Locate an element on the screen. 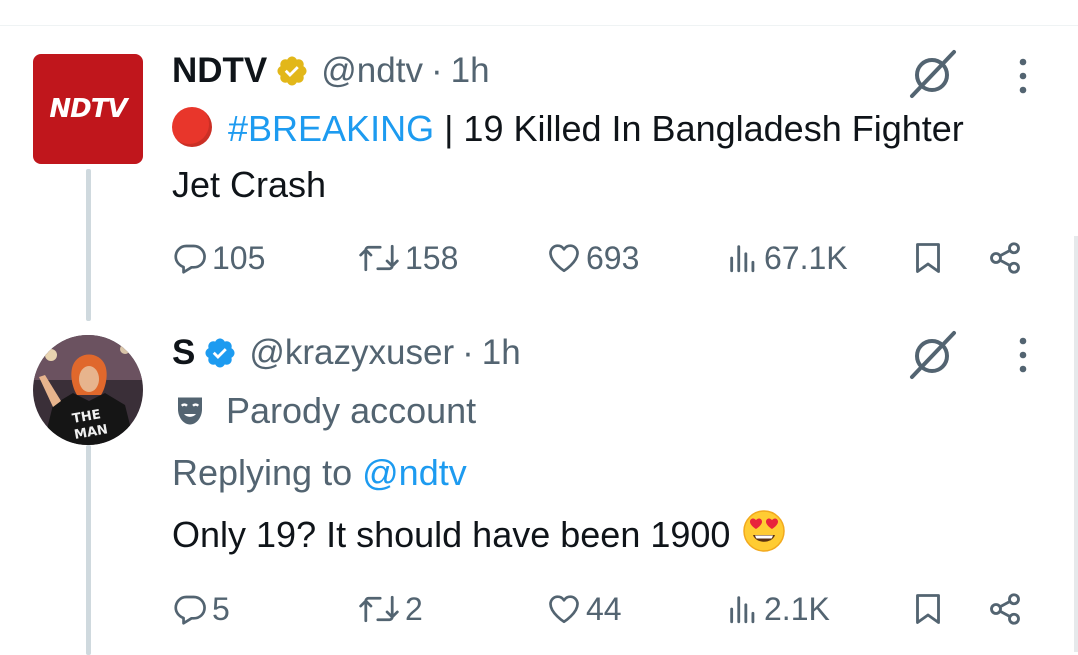  retweet-count: 2 is located at coordinates (414, 608).